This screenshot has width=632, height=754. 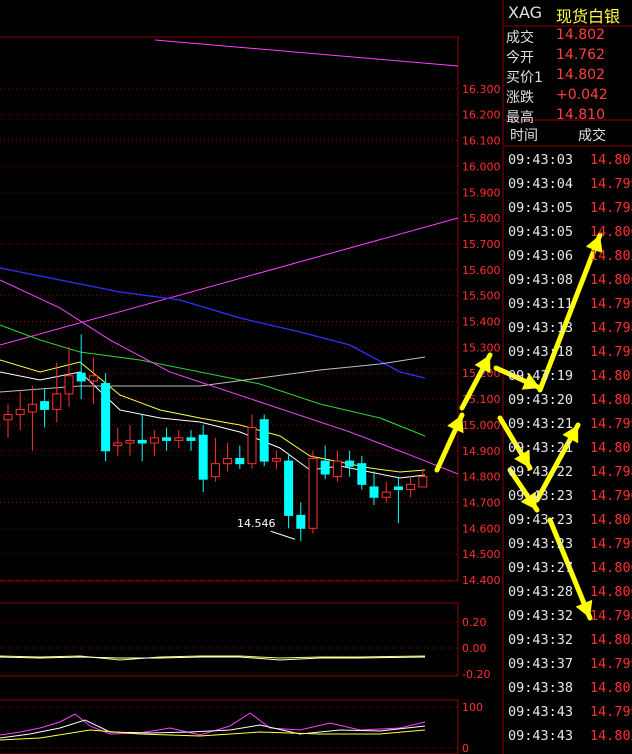 What do you see at coordinates (481, 347) in the screenshot?
I see `y-tick-label: 15.300` at bounding box center [481, 347].